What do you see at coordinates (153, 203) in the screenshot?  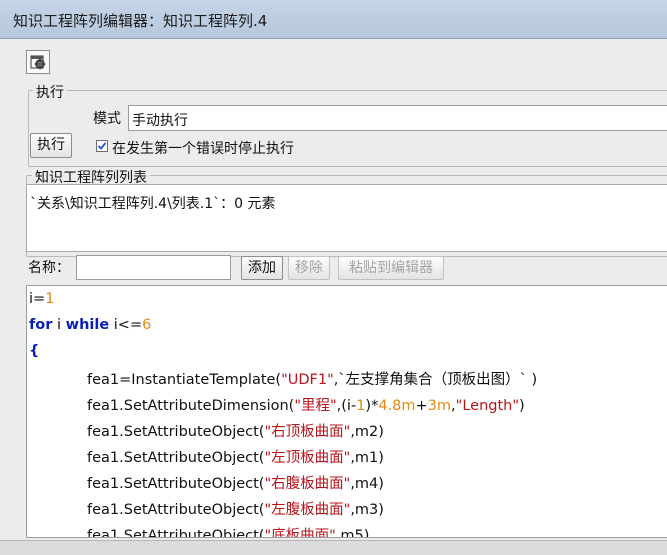 I see `list-item: `关系\知识工程阵列.4\列表.1`：0 元素` at bounding box center [153, 203].